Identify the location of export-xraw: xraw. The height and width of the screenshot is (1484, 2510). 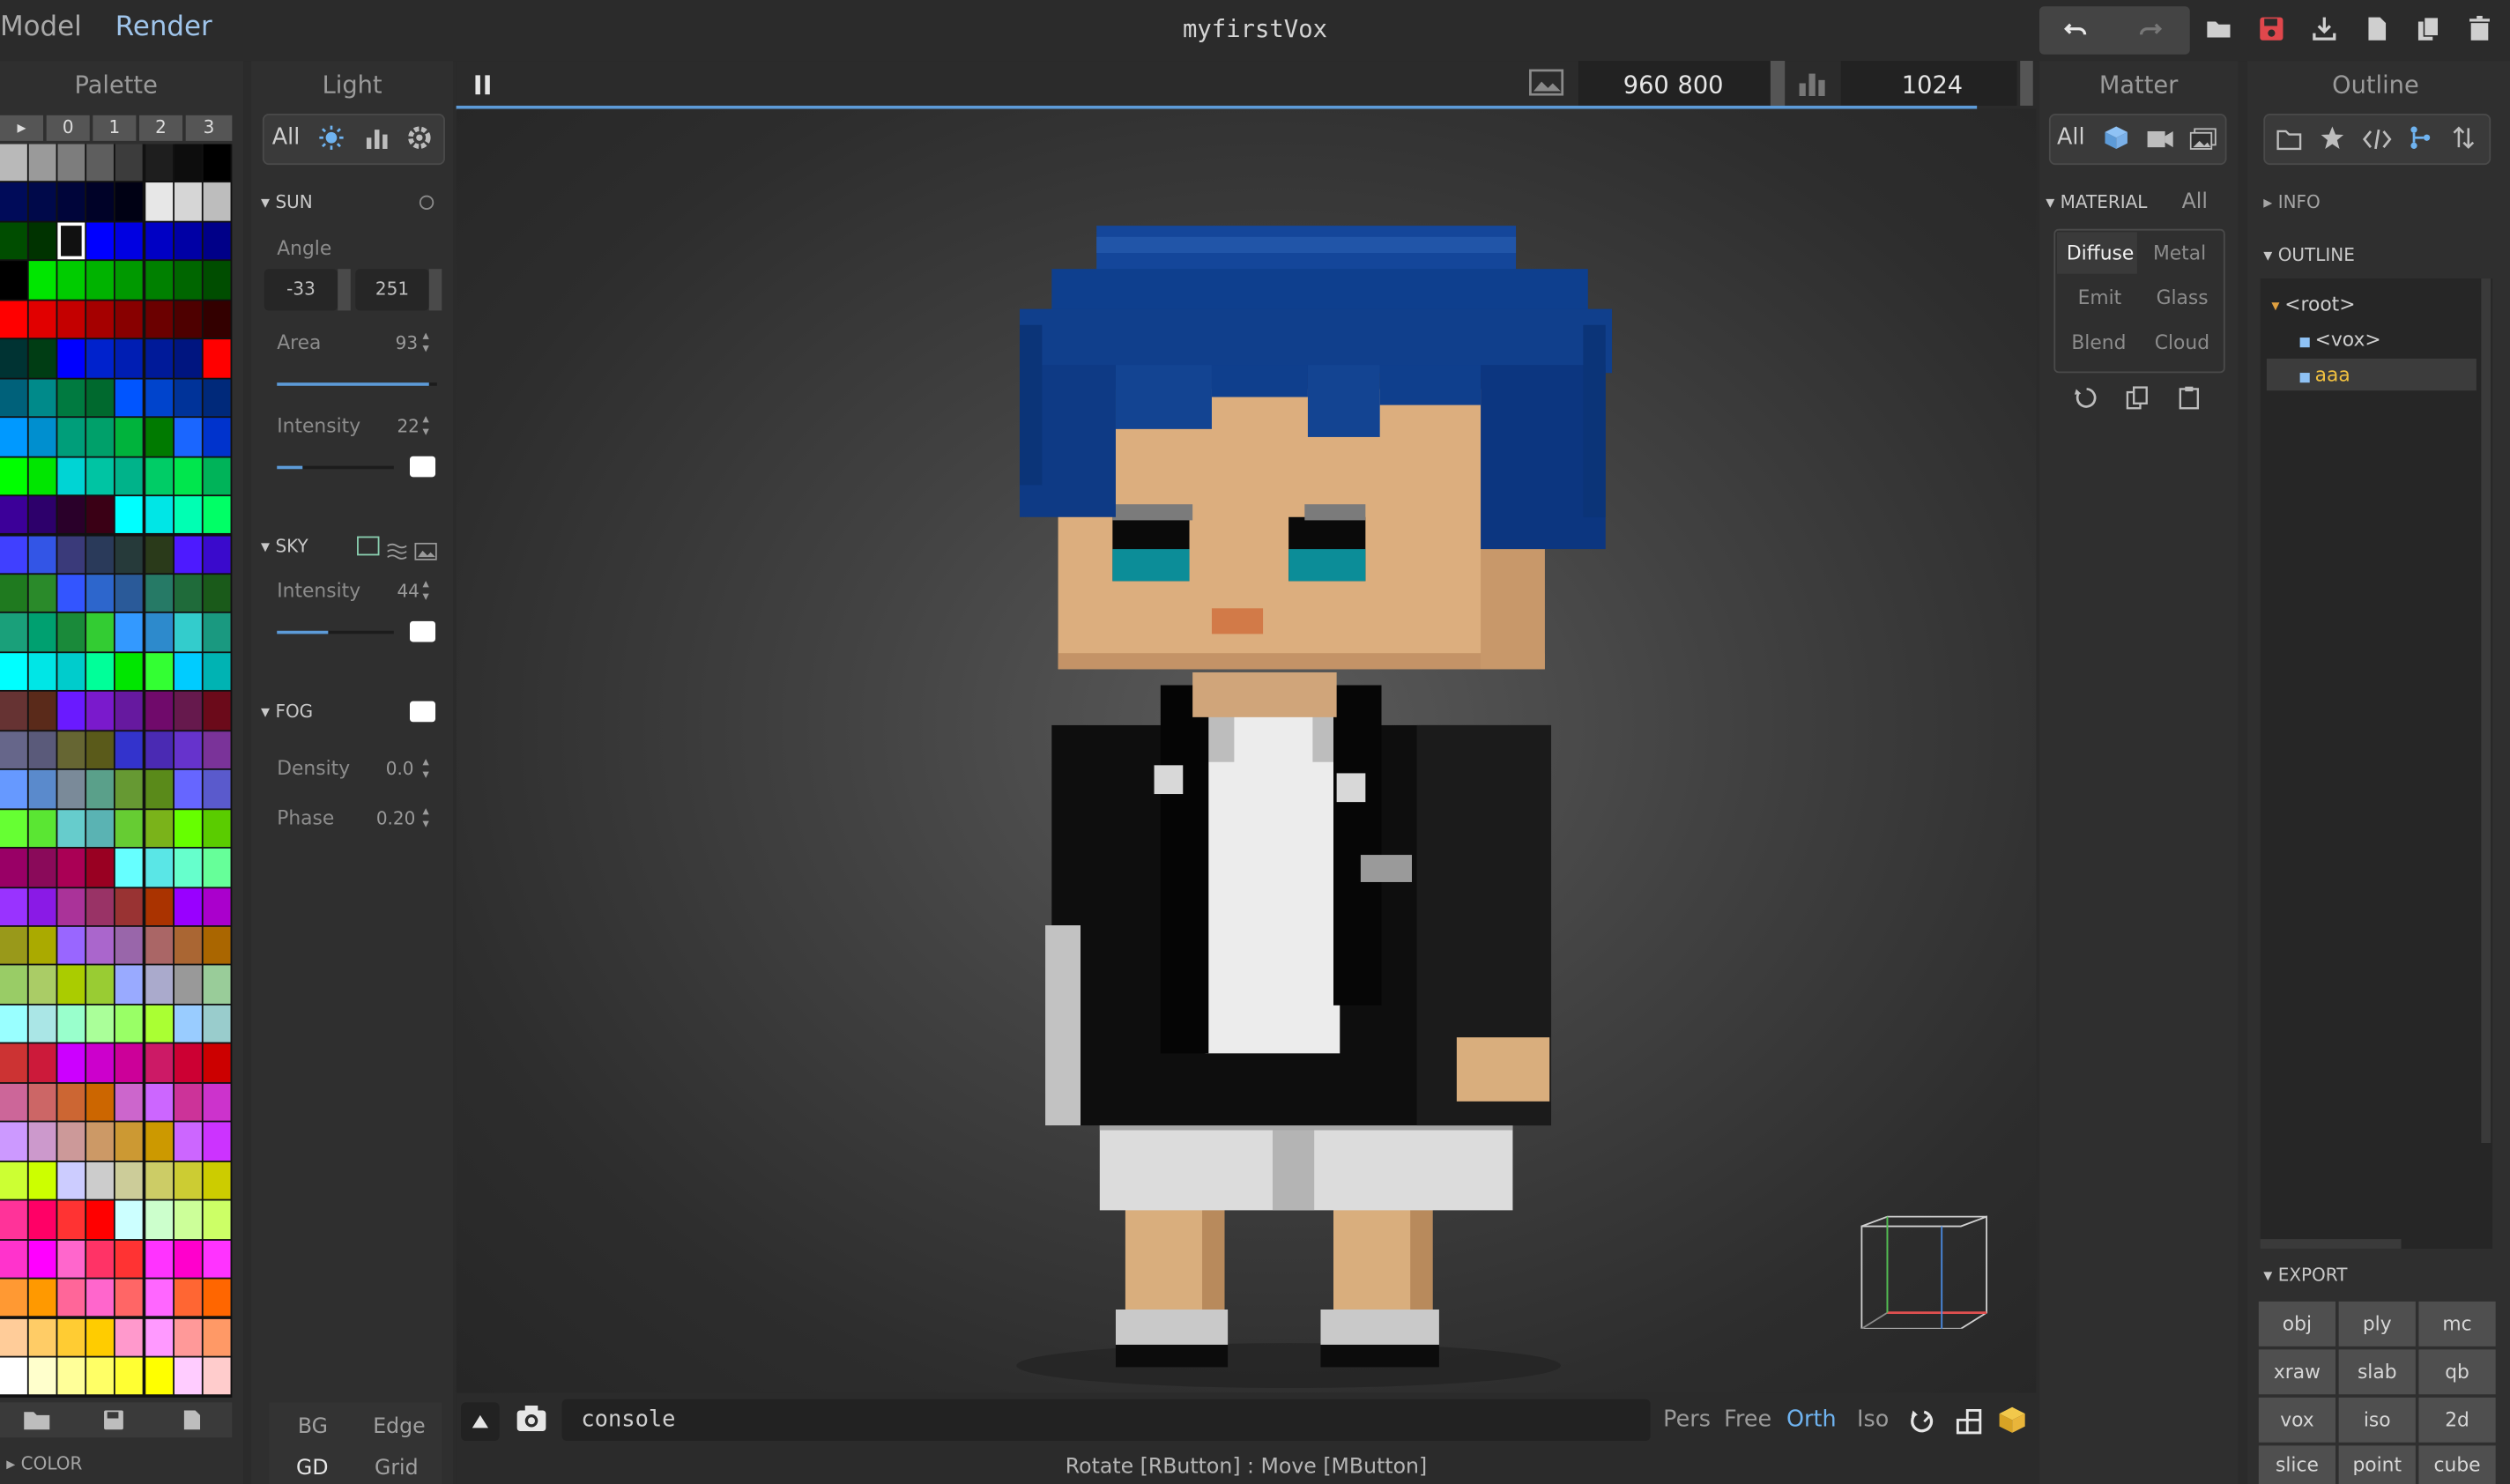
(2297, 1372).